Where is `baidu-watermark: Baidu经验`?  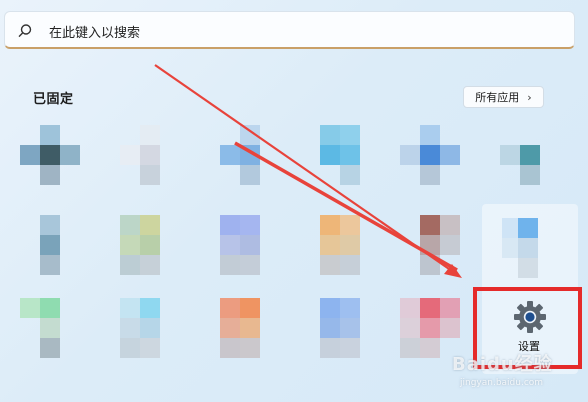
baidu-watermark: Baidu经验 is located at coordinates (502, 364).